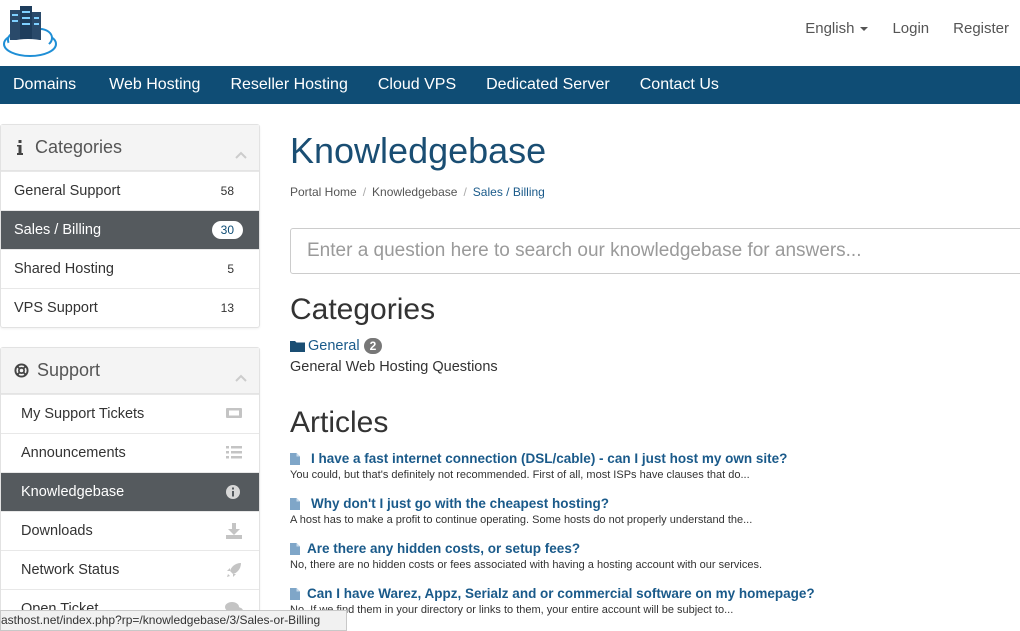  Describe the element at coordinates (227, 308) in the screenshot. I see `category-count-badge: 13` at that location.